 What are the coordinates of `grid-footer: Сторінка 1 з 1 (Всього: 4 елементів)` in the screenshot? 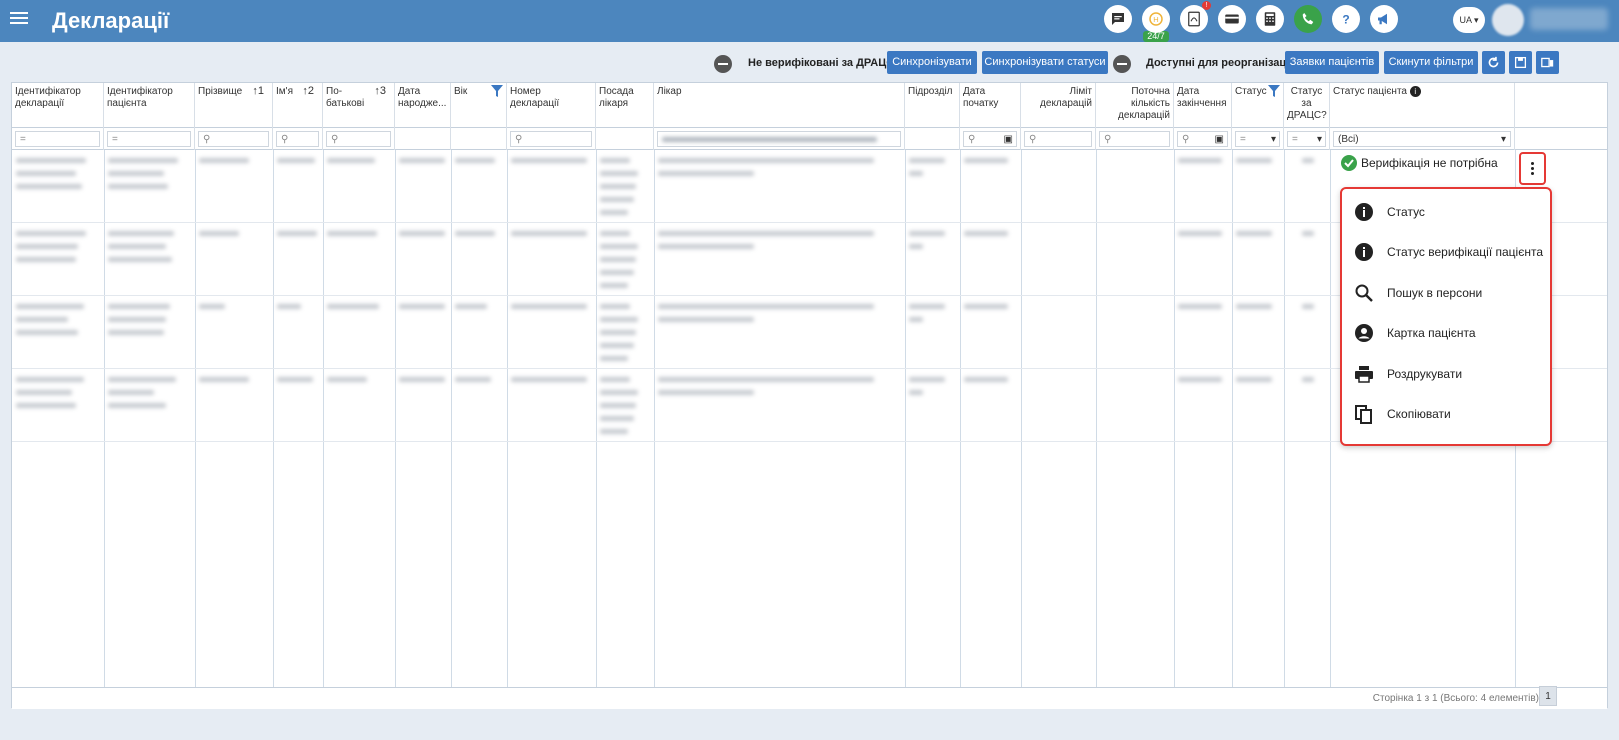 It's located at (809, 698).